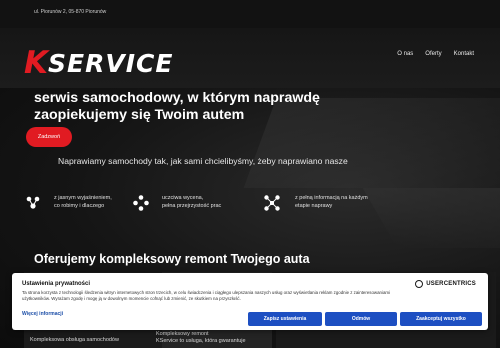  I want to click on accept-all-button: Zaakceptuj wszystko, so click(441, 319).